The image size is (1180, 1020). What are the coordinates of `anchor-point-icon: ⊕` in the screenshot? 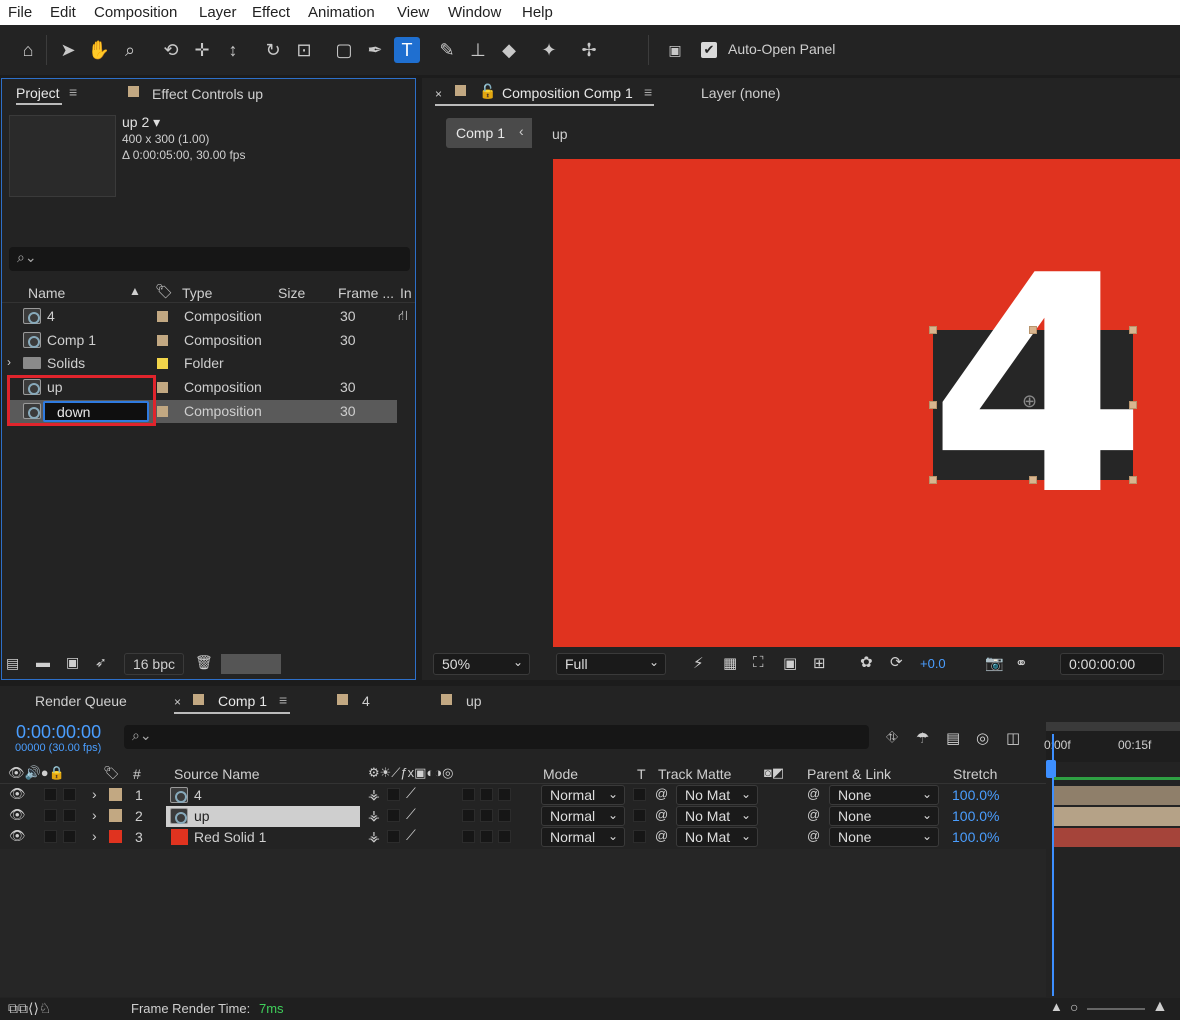 It's located at (1029, 401).